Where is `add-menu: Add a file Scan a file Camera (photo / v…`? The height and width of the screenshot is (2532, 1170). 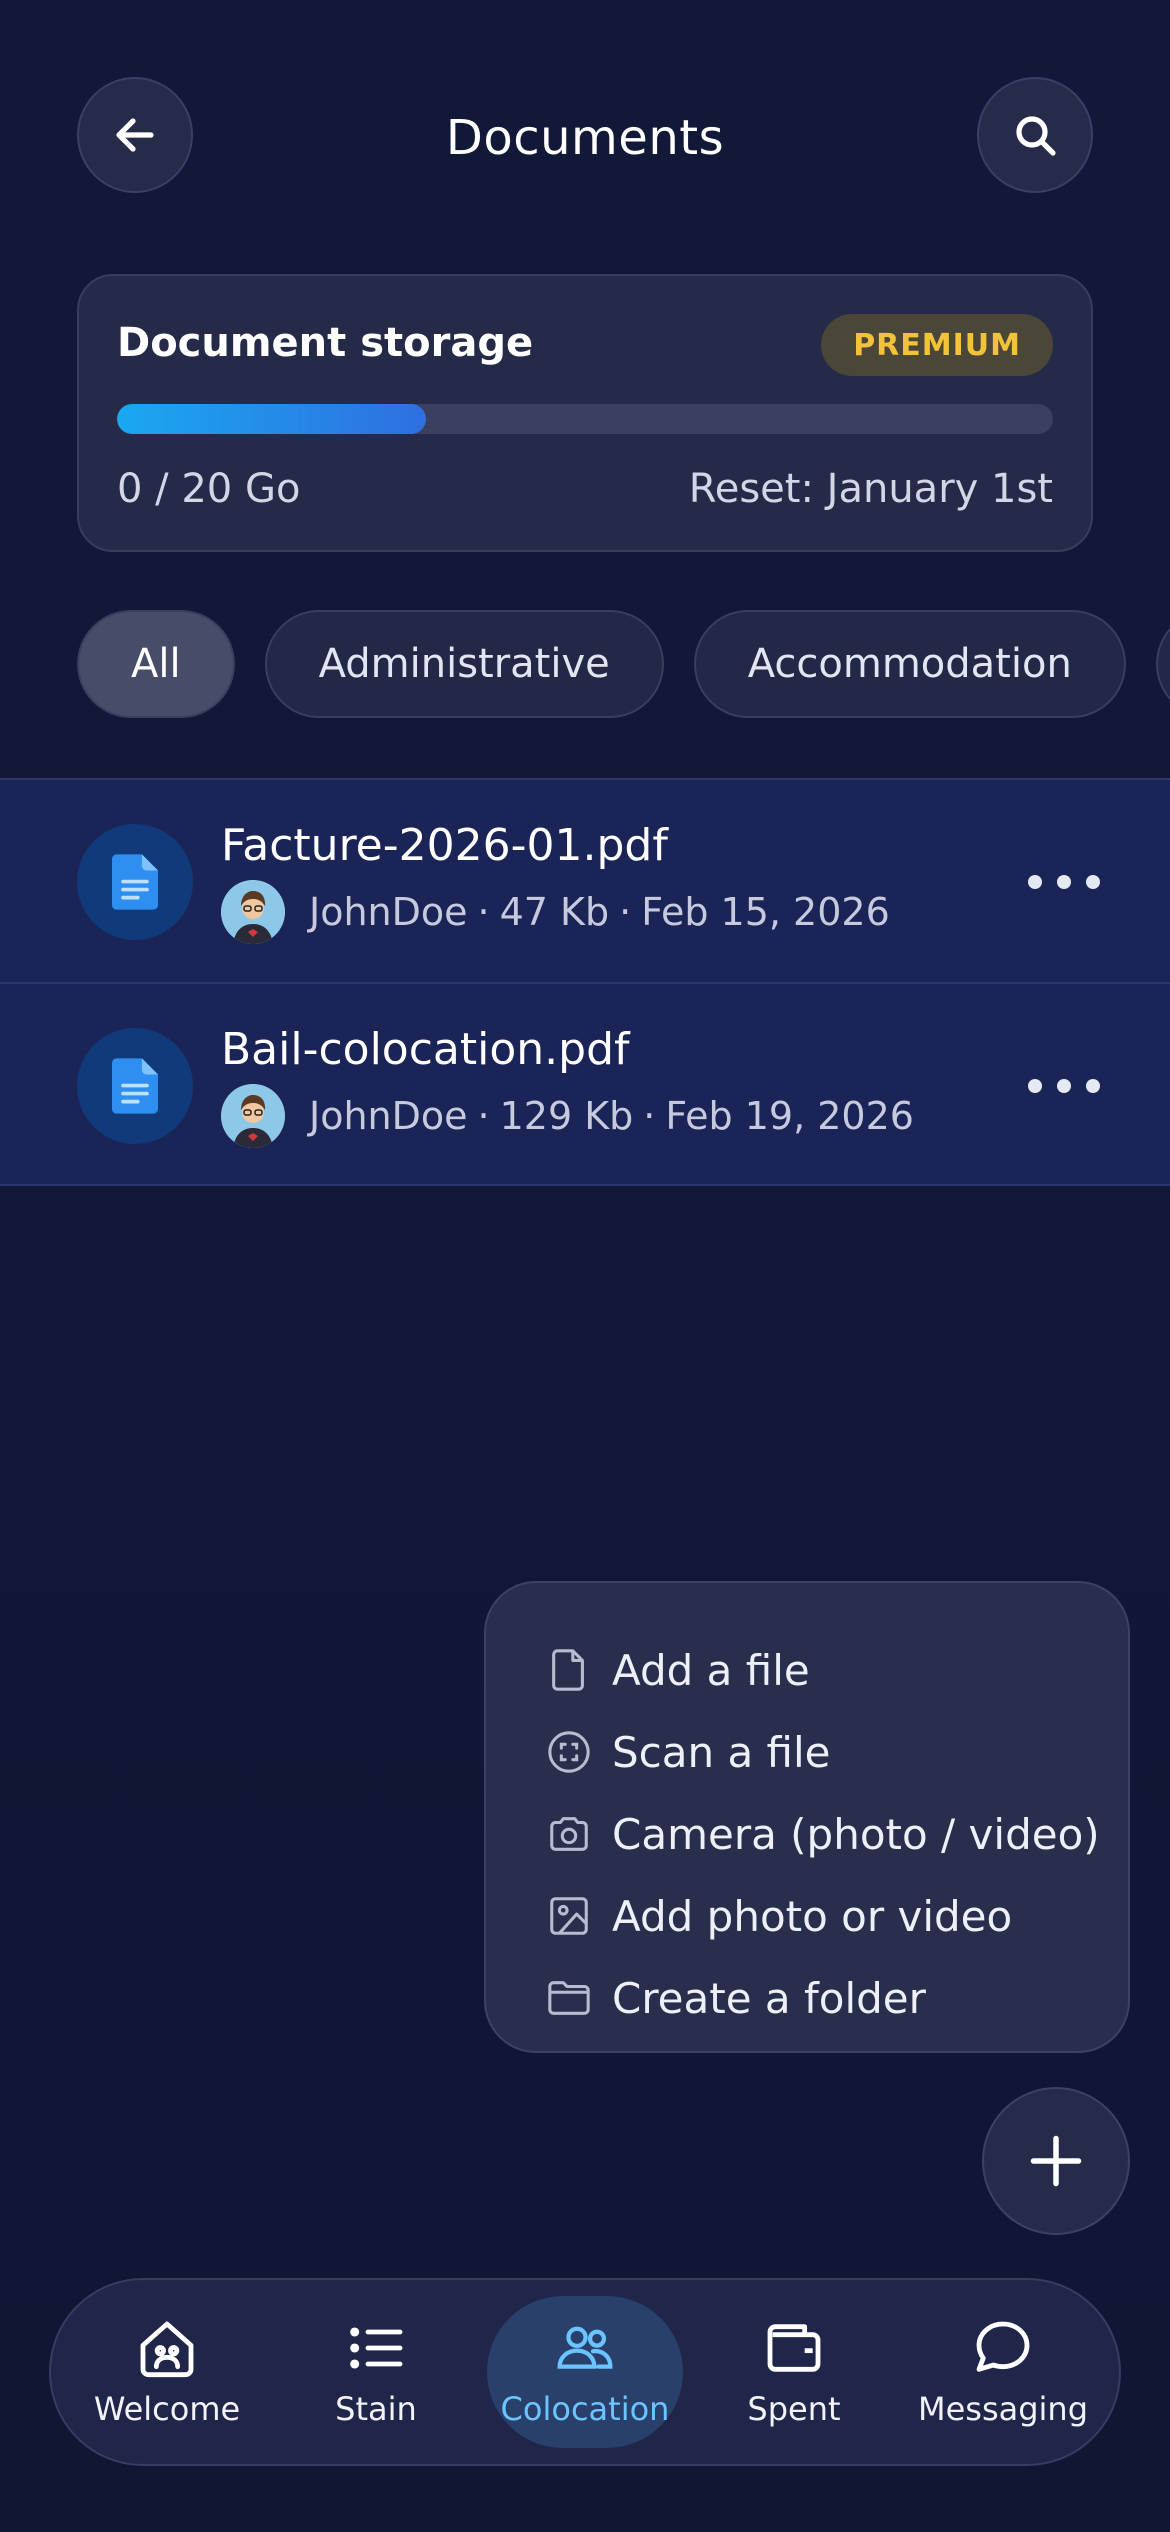
add-menu: Add a file Scan a file Camera (photo / v… is located at coordinates (807, 1817).